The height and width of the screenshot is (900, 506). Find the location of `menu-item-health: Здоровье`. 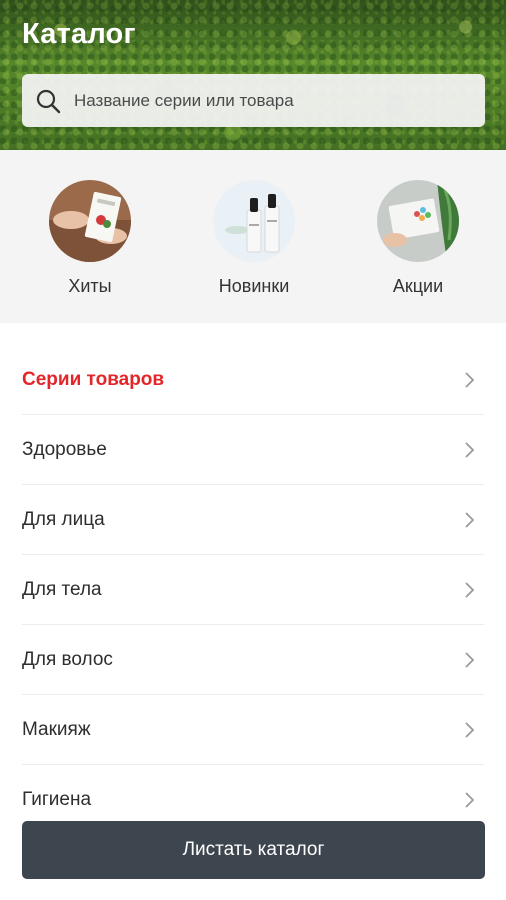

menu-item-health: Здоровье is located at coordinates (253, 450).